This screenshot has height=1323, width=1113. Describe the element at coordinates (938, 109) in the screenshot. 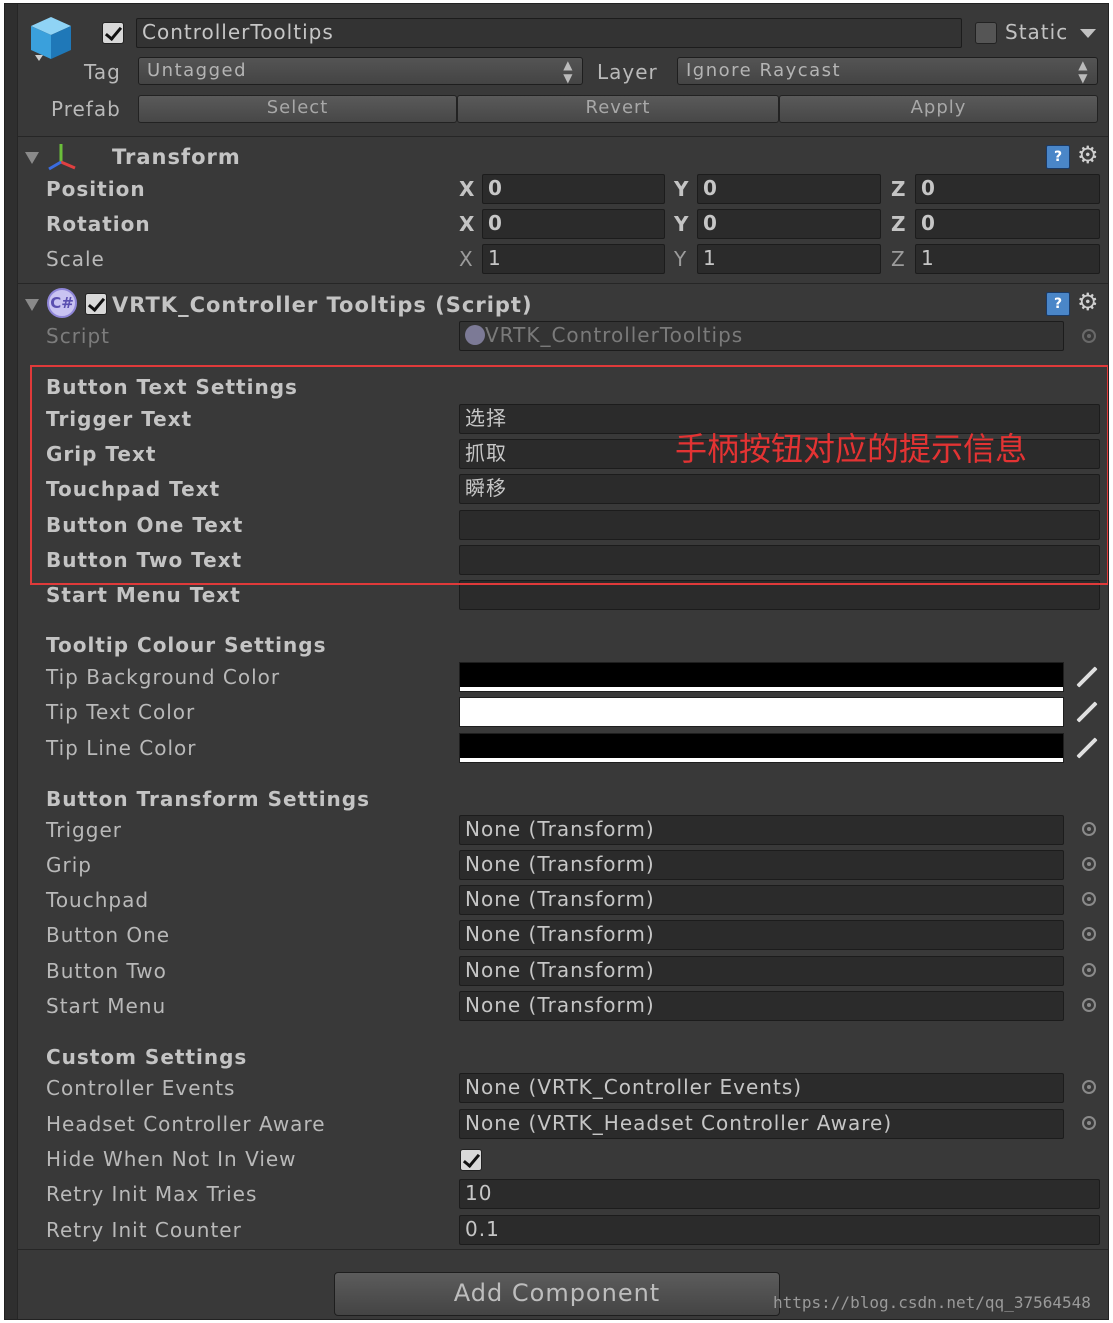

I see `prefab-apply-button: Apply` at that location.